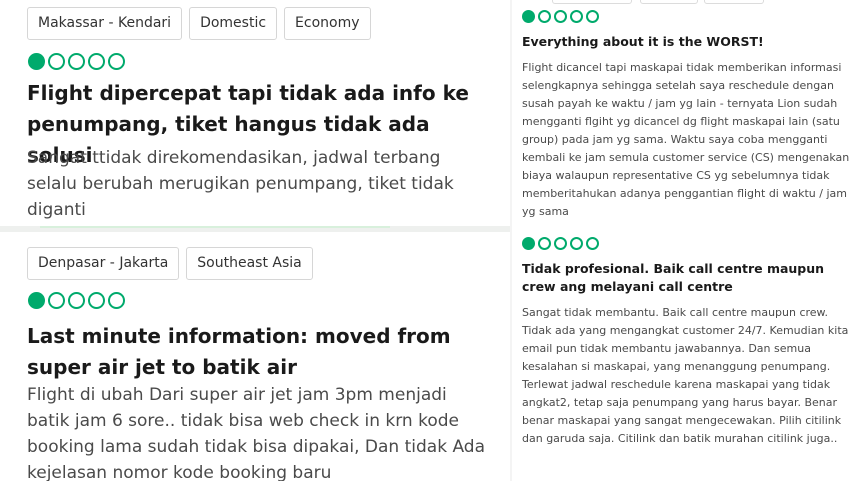  Describe the element at coordinates (105, 23) in the screenshot. I see `tag-route: Makassar - Kendari` at that location.